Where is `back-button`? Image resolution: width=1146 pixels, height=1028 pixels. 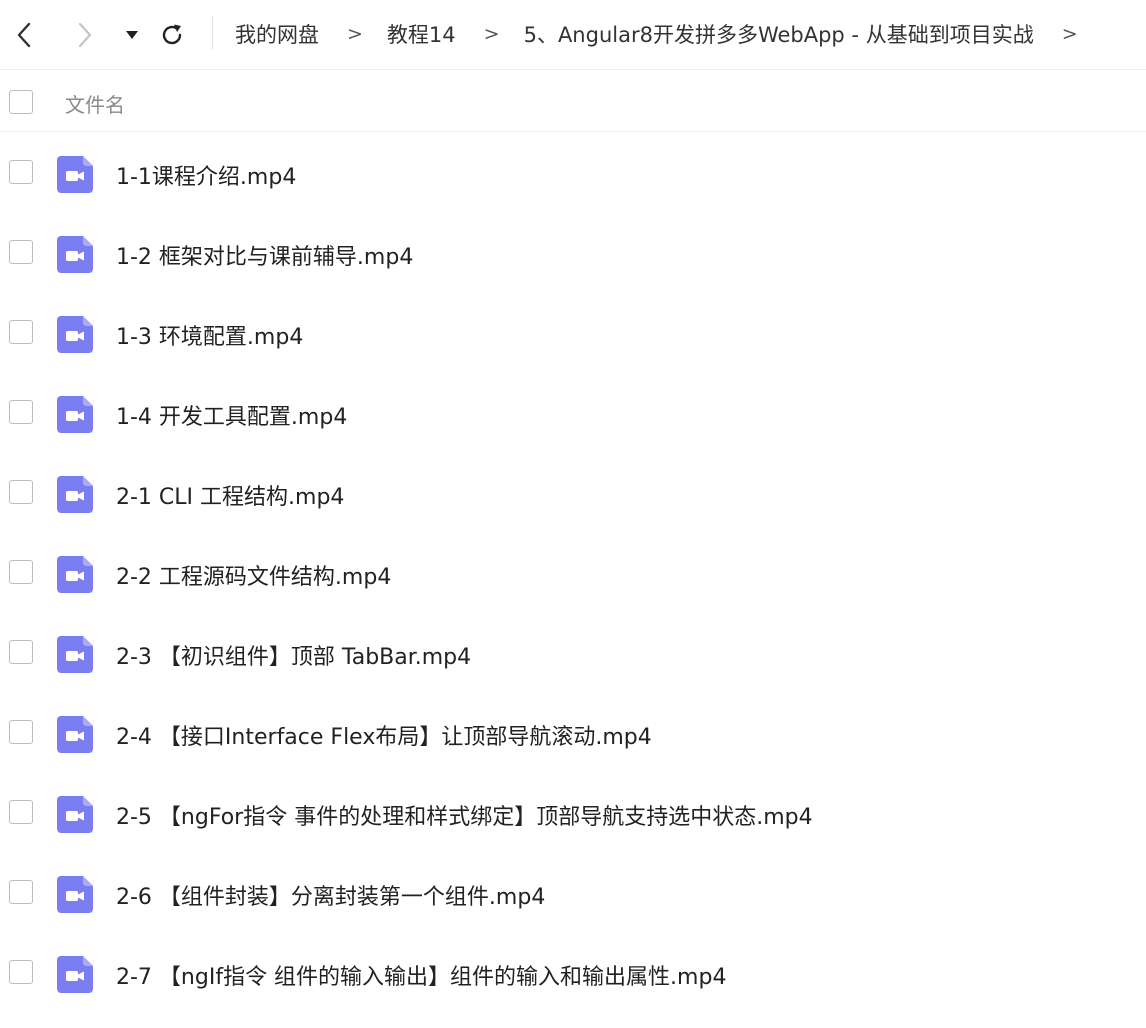 back-button is located at coordinates (24, 35).